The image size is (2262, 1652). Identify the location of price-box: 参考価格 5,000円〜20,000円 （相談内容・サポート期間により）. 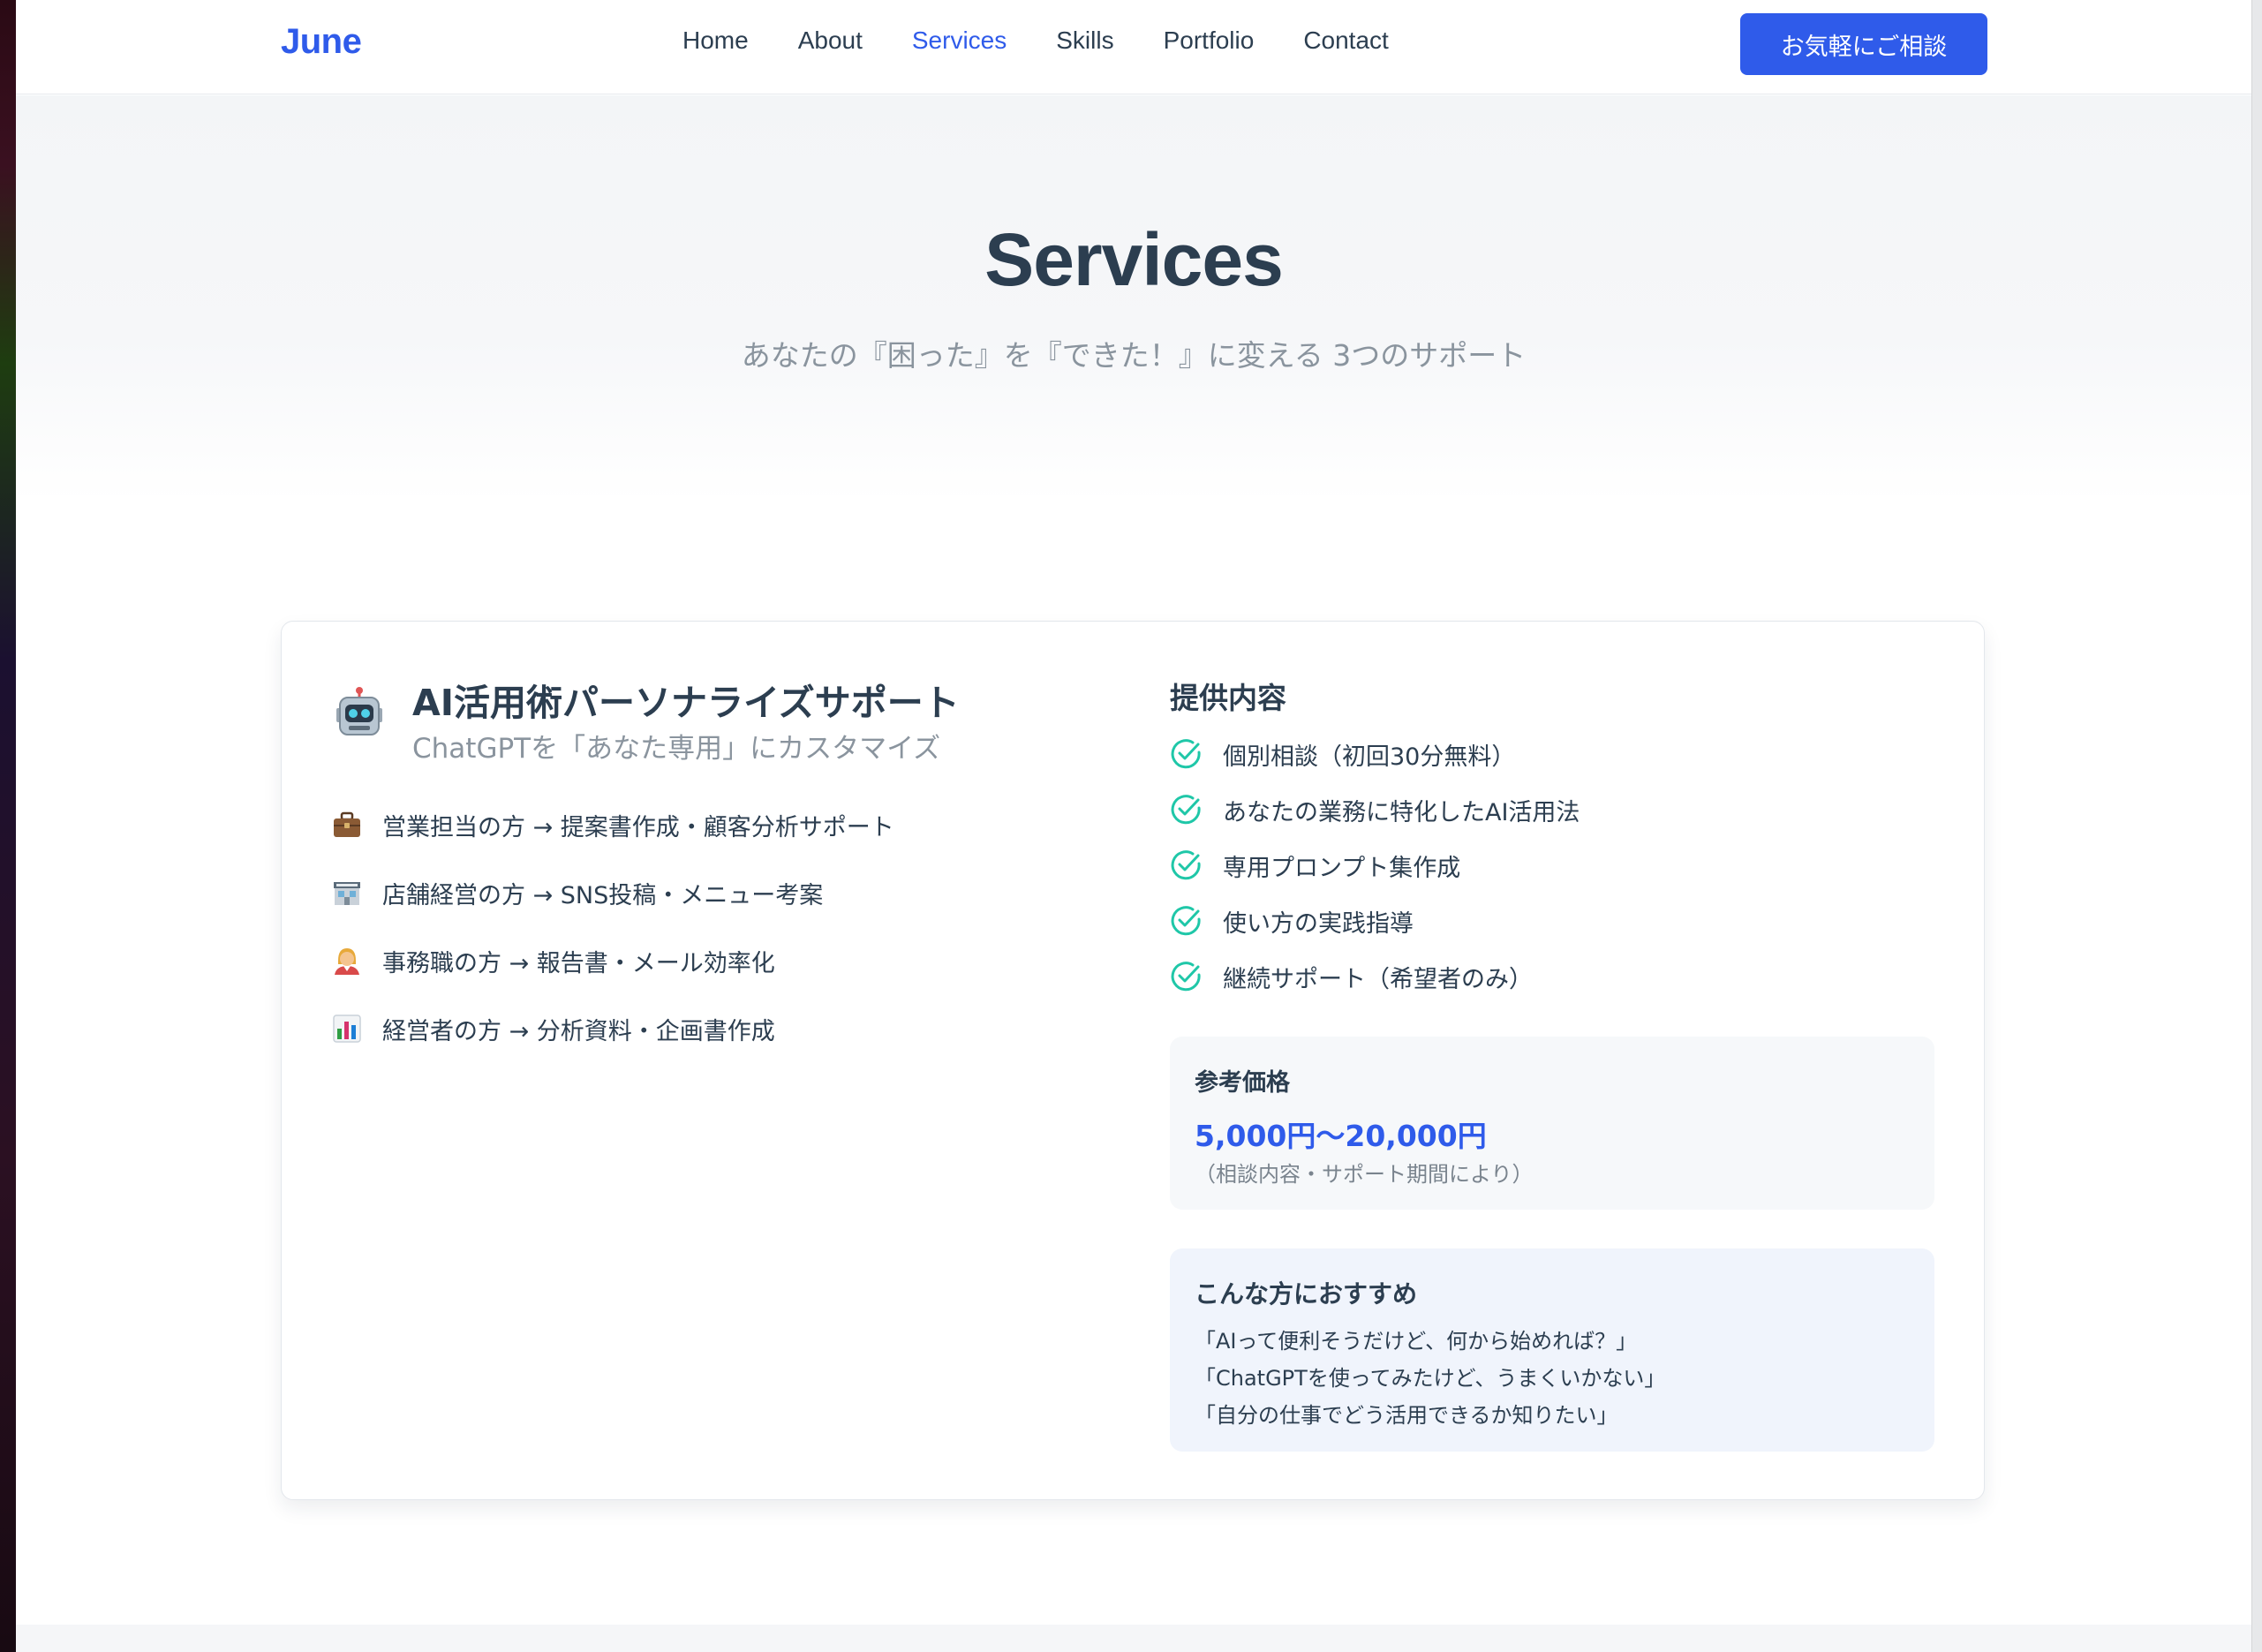
(1552, 1123).